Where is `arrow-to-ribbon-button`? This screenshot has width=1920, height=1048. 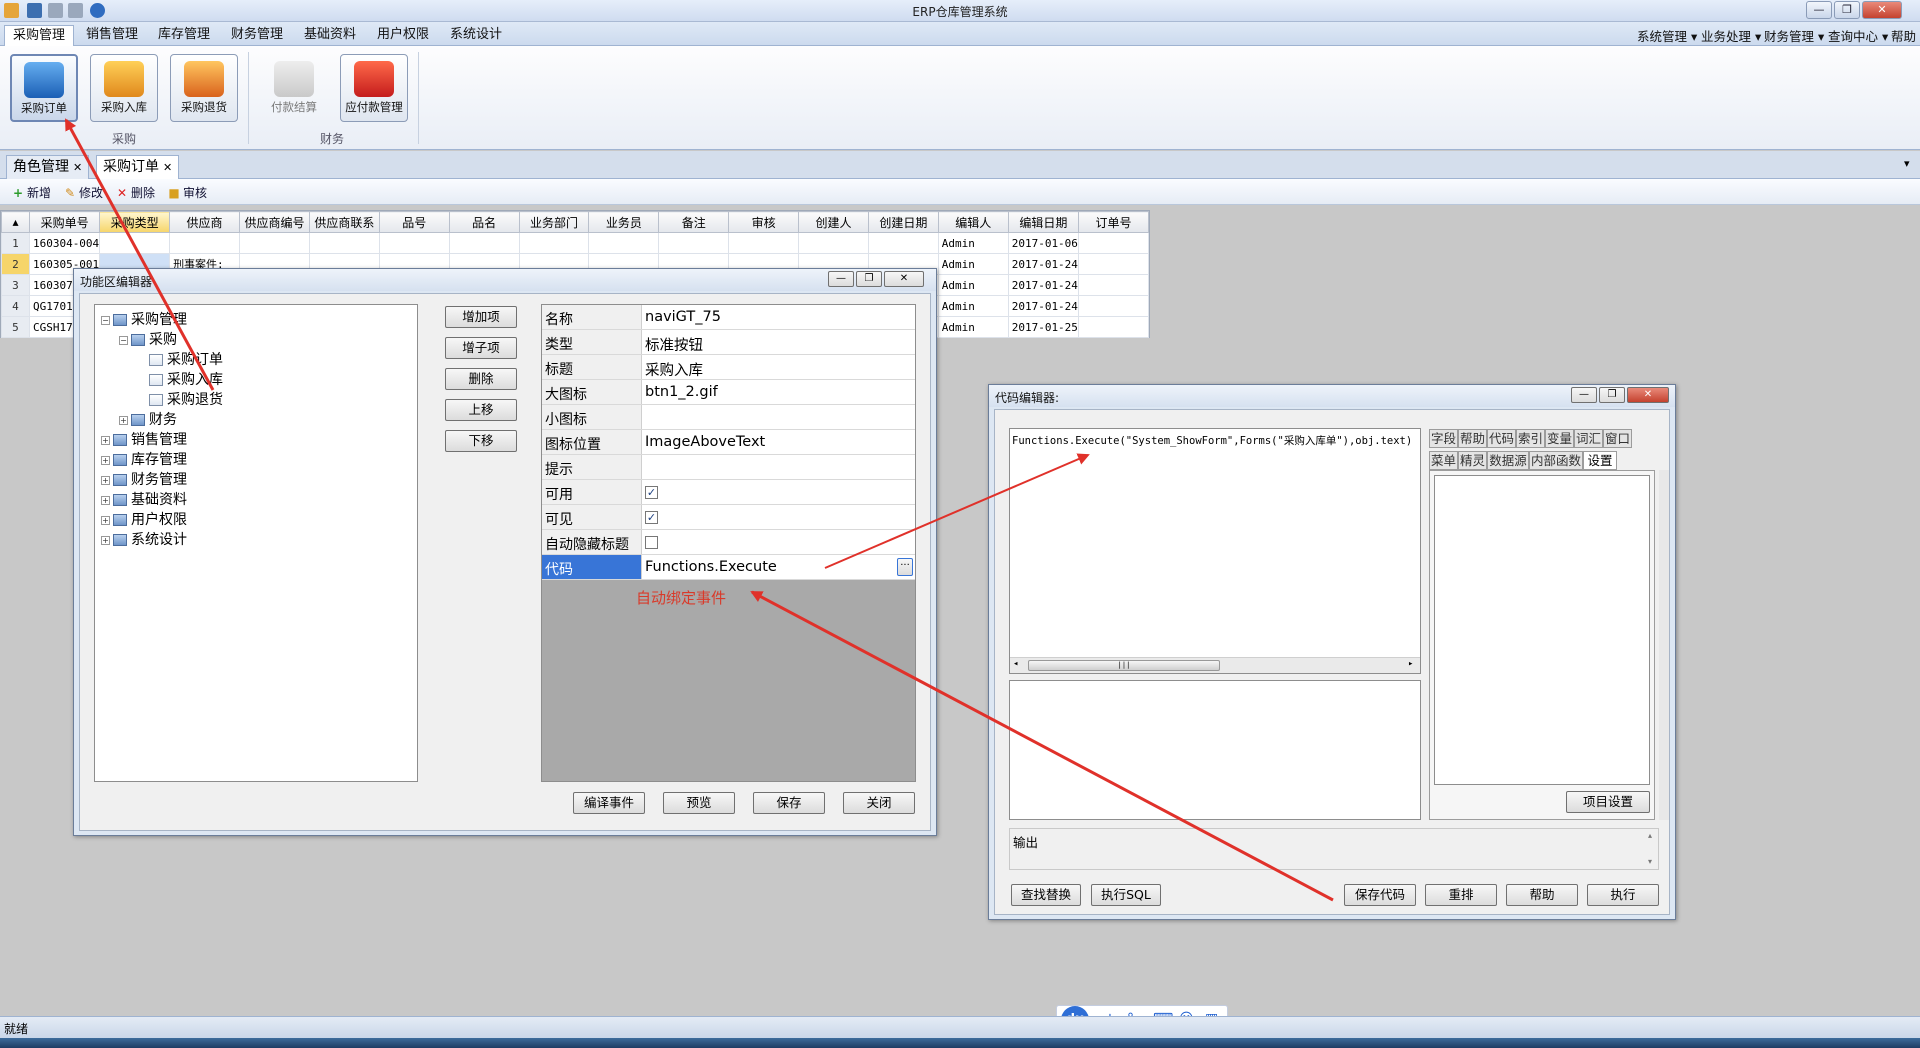
arrow-to-ribbon-button is located at coordinates (139, 254).